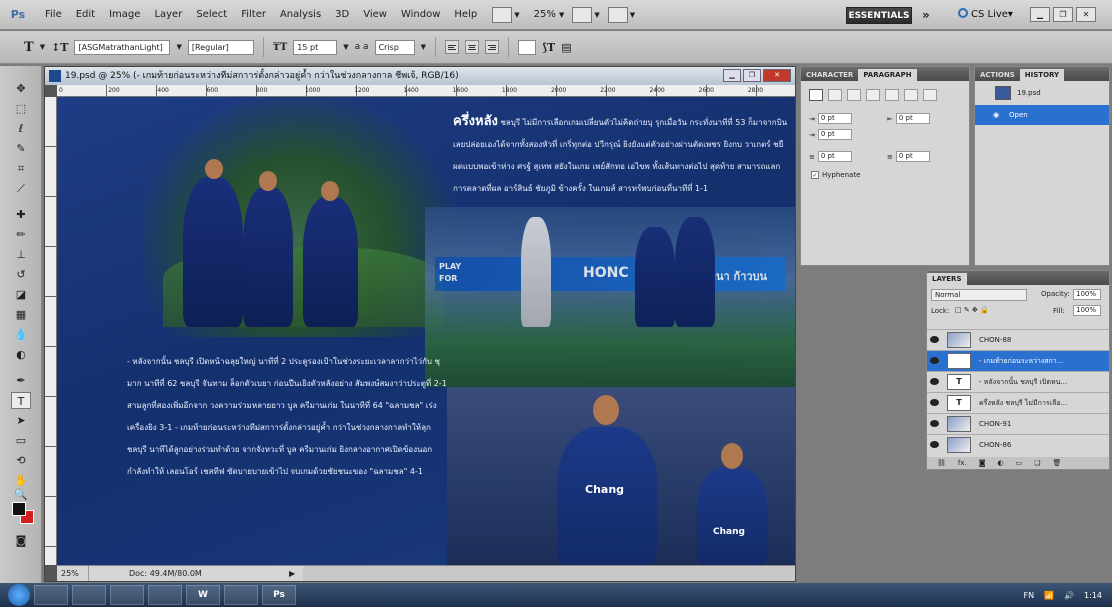  Describe the element at coordinates (73, 573) in the screenshot. I see `status-zoom: 25%` at that location.